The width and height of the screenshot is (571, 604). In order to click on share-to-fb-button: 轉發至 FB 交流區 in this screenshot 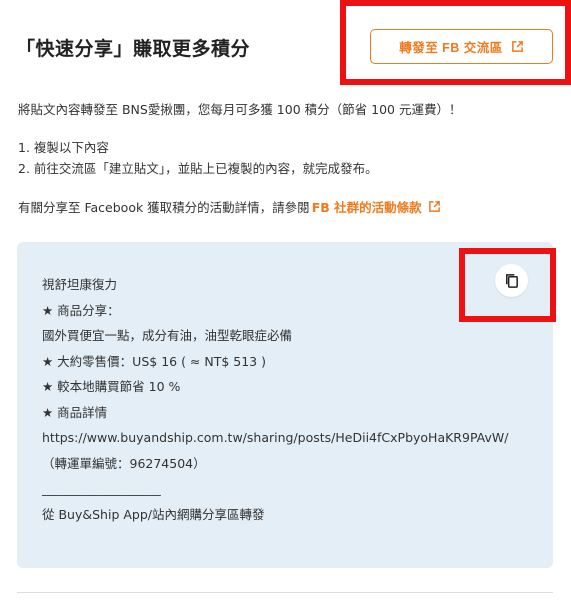, I will do `click(461, 46)`.